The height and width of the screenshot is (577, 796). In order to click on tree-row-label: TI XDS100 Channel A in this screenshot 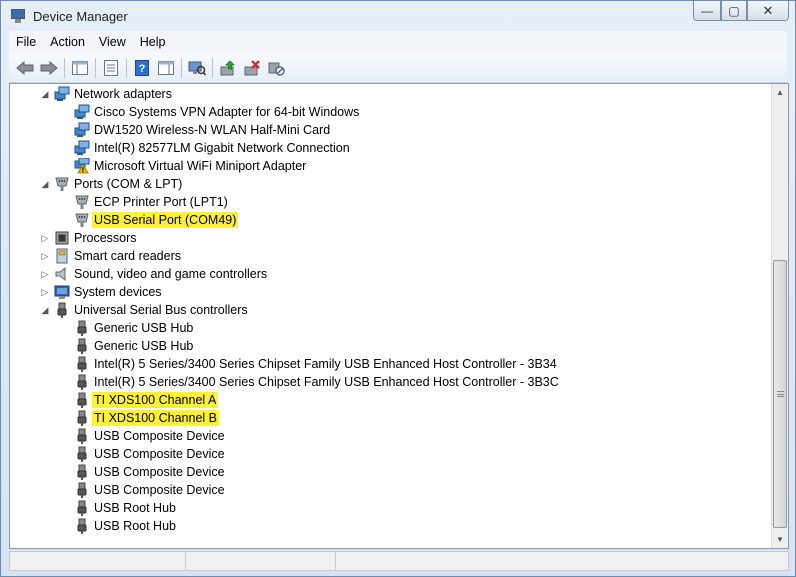, I will do `click(155, 400)`.